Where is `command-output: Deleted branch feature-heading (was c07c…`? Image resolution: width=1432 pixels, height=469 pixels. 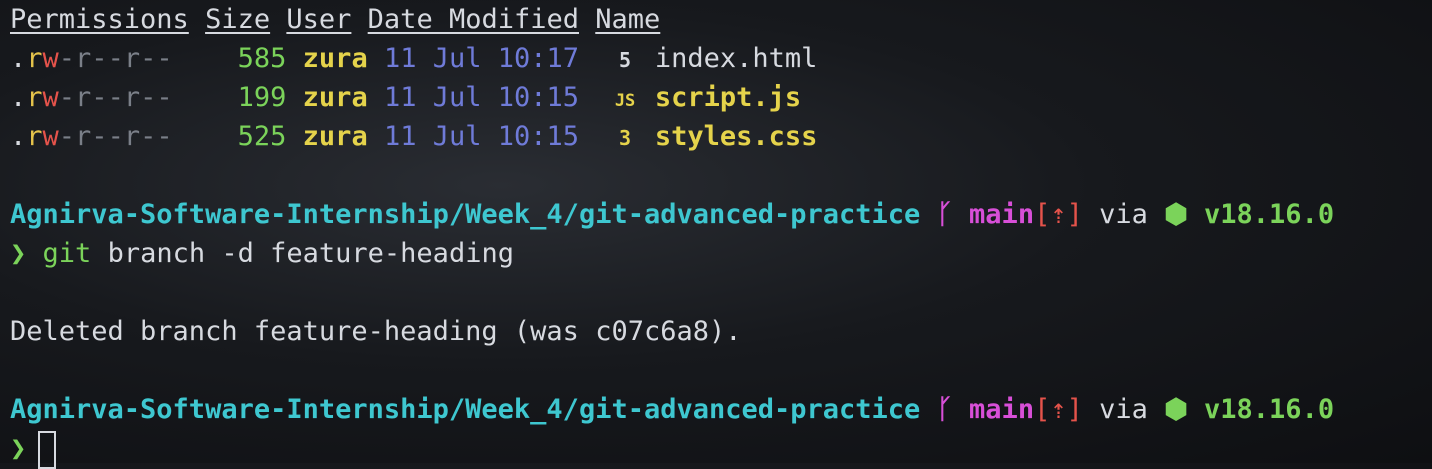
command-output: Deleted branch feature-heading (was c07c… is located at coordinates (376, 331).